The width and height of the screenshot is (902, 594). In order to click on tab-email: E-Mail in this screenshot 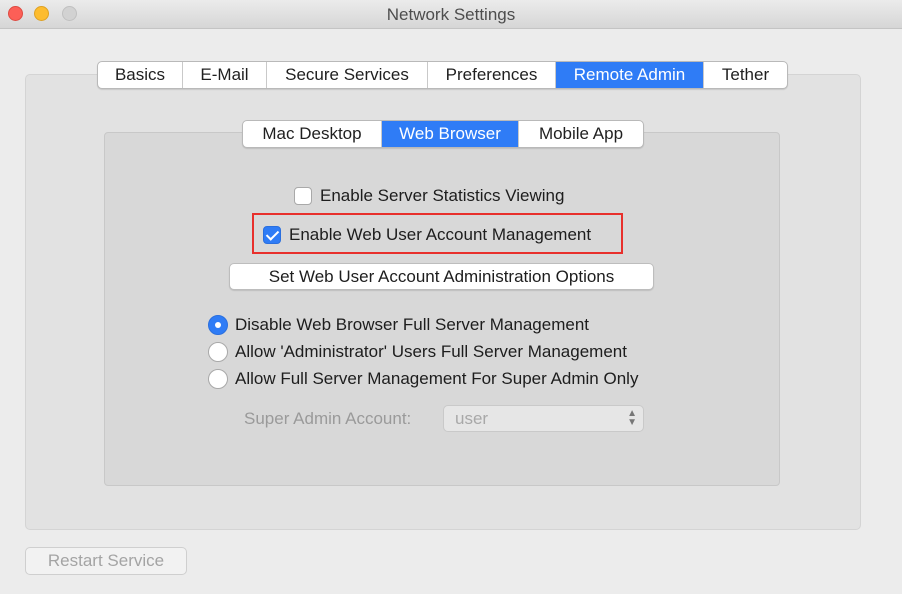, I will do `click(225, 75)`.